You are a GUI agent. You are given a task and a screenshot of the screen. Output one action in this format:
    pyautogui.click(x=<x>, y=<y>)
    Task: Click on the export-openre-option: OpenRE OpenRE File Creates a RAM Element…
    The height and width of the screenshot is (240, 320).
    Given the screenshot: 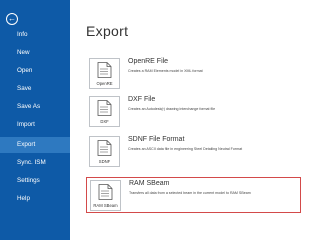 What is the action you would take?
    pyautogui.click(x=193, y=74)
    